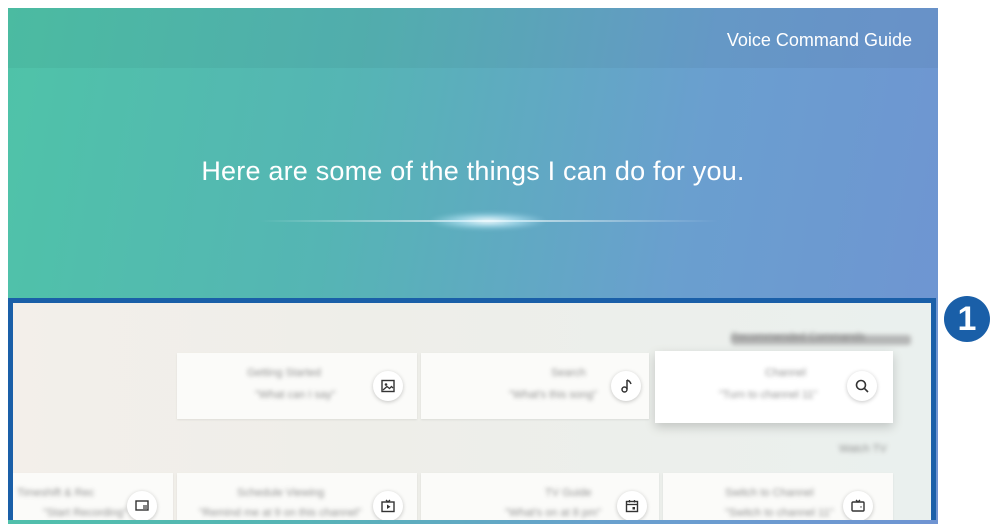  Describe the element at coordinates (568, 493) in the screenshot. I see `card-title: TV Guide` at that location.